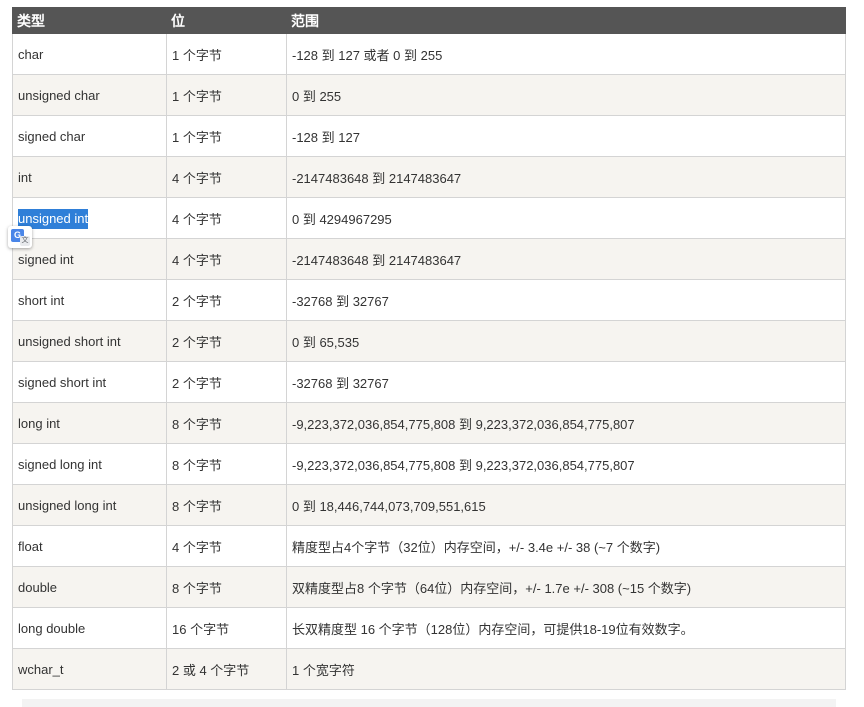 The height and width of the screenshot is (707, 864). I want to click on cell-range: 0 到 4294967295, so click(566, 218).